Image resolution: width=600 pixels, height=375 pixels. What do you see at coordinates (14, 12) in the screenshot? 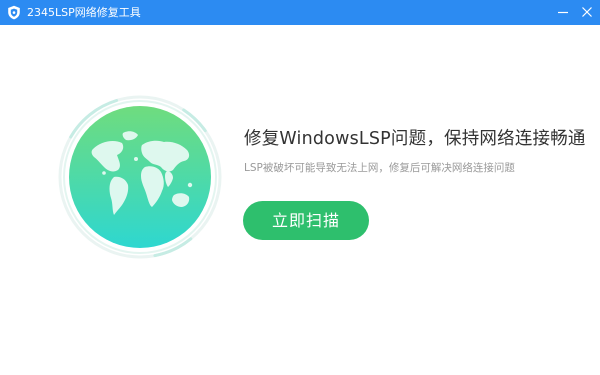
I see `shield-icon` at bounding box center [14, 12].